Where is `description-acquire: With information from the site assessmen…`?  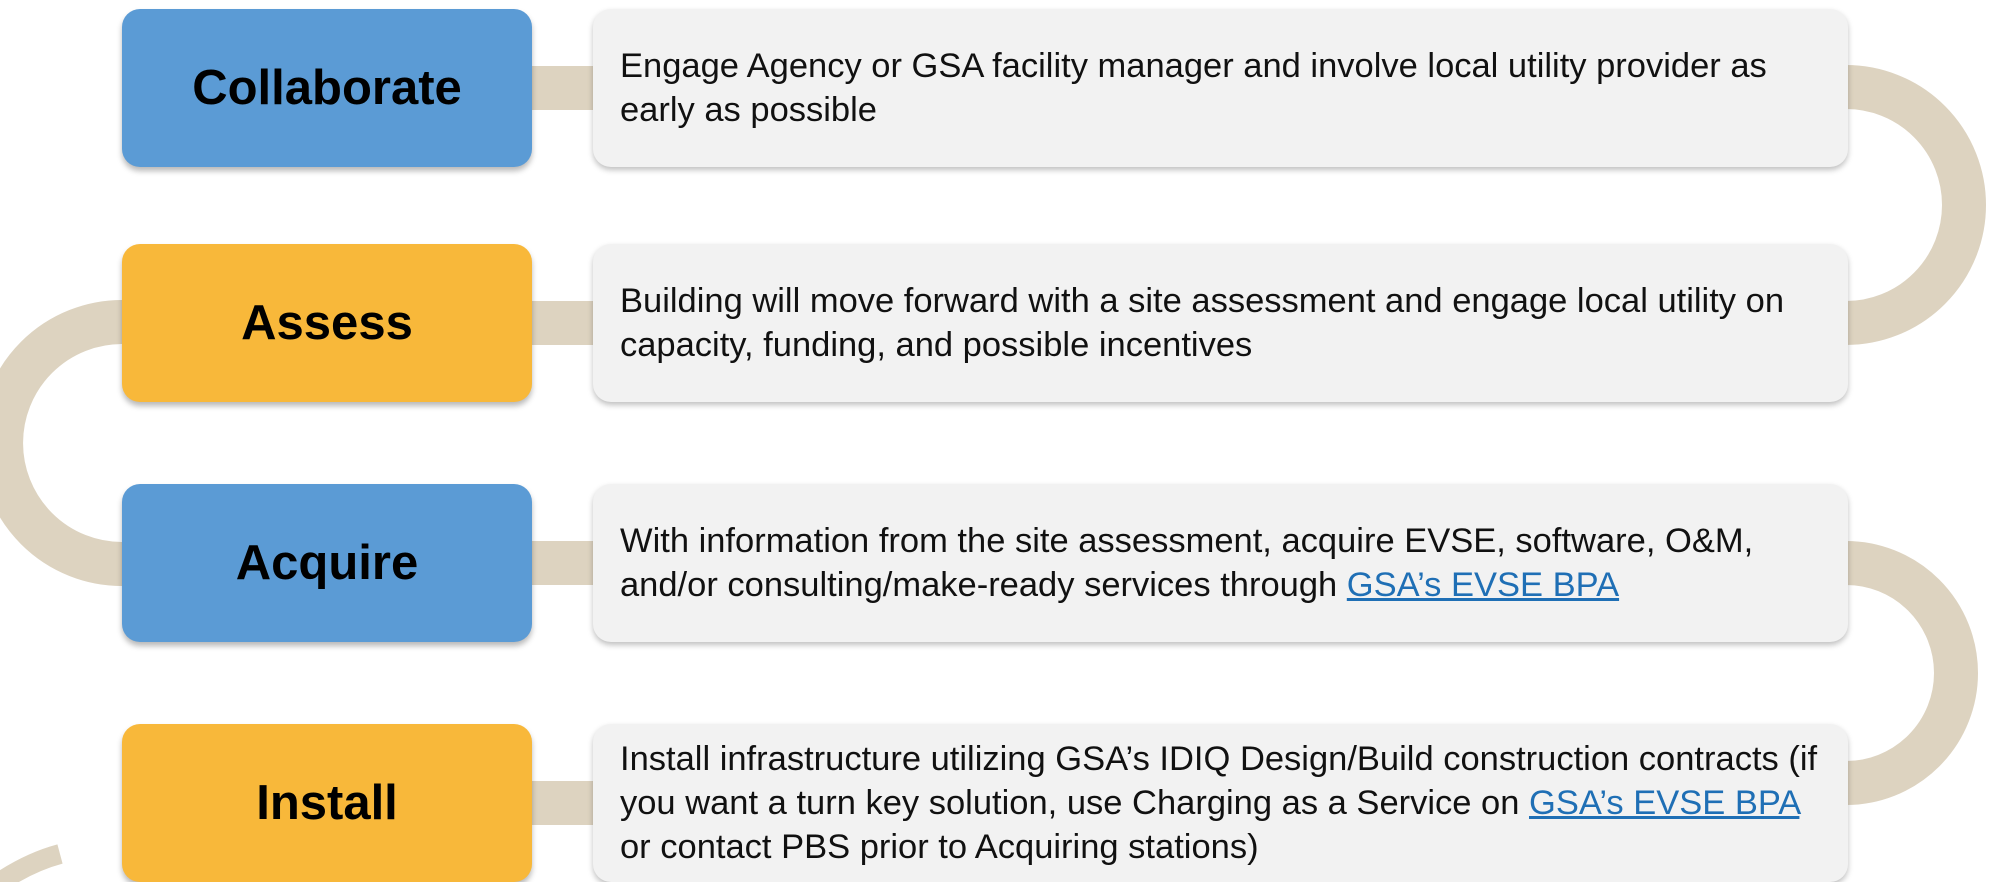
description-acquire: With information from the site assessmen… is located at coordinates (1220, 563).